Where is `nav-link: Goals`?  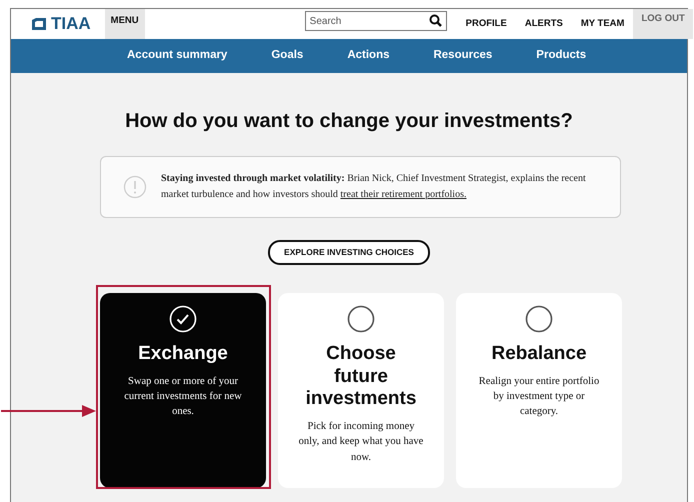
nav-link: Goals is located at coordinates (287, 56).